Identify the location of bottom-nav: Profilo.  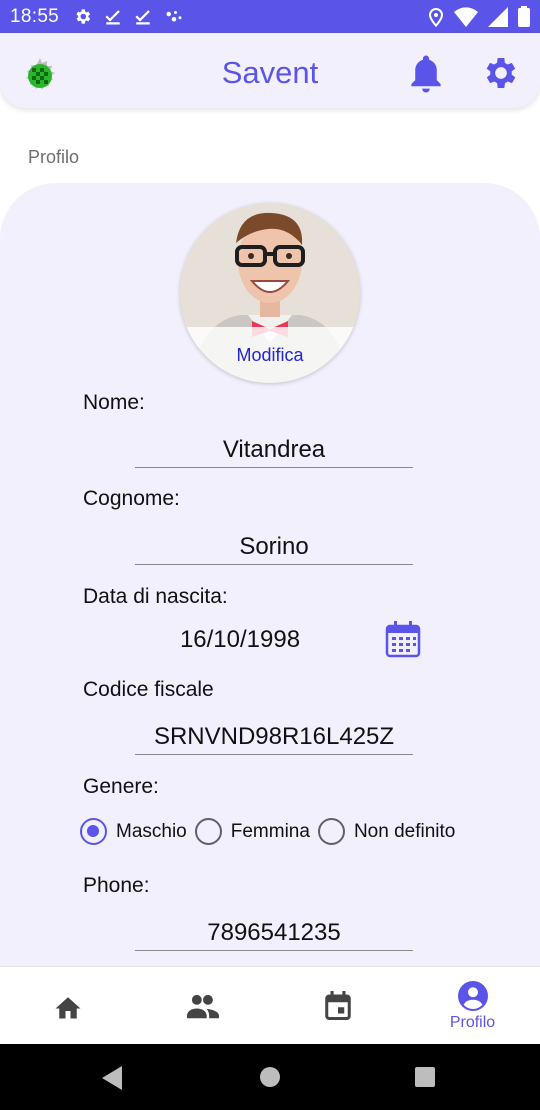
(270, 1005).